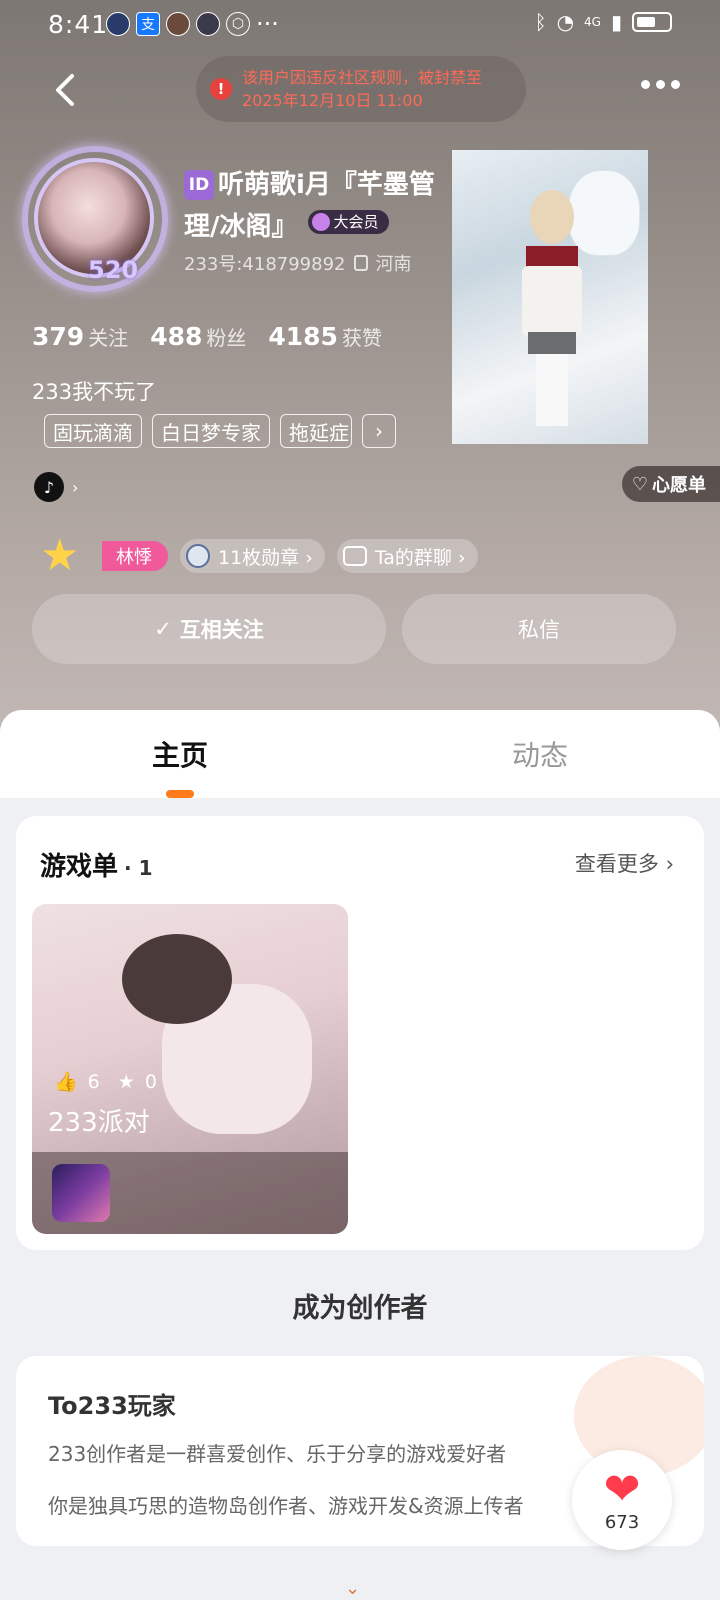 This screenshot has width=720, height=1600. I want to click on username: ID 听萌歌i月『芊墨管理/冰阁』 大会员, so click(319, 206).